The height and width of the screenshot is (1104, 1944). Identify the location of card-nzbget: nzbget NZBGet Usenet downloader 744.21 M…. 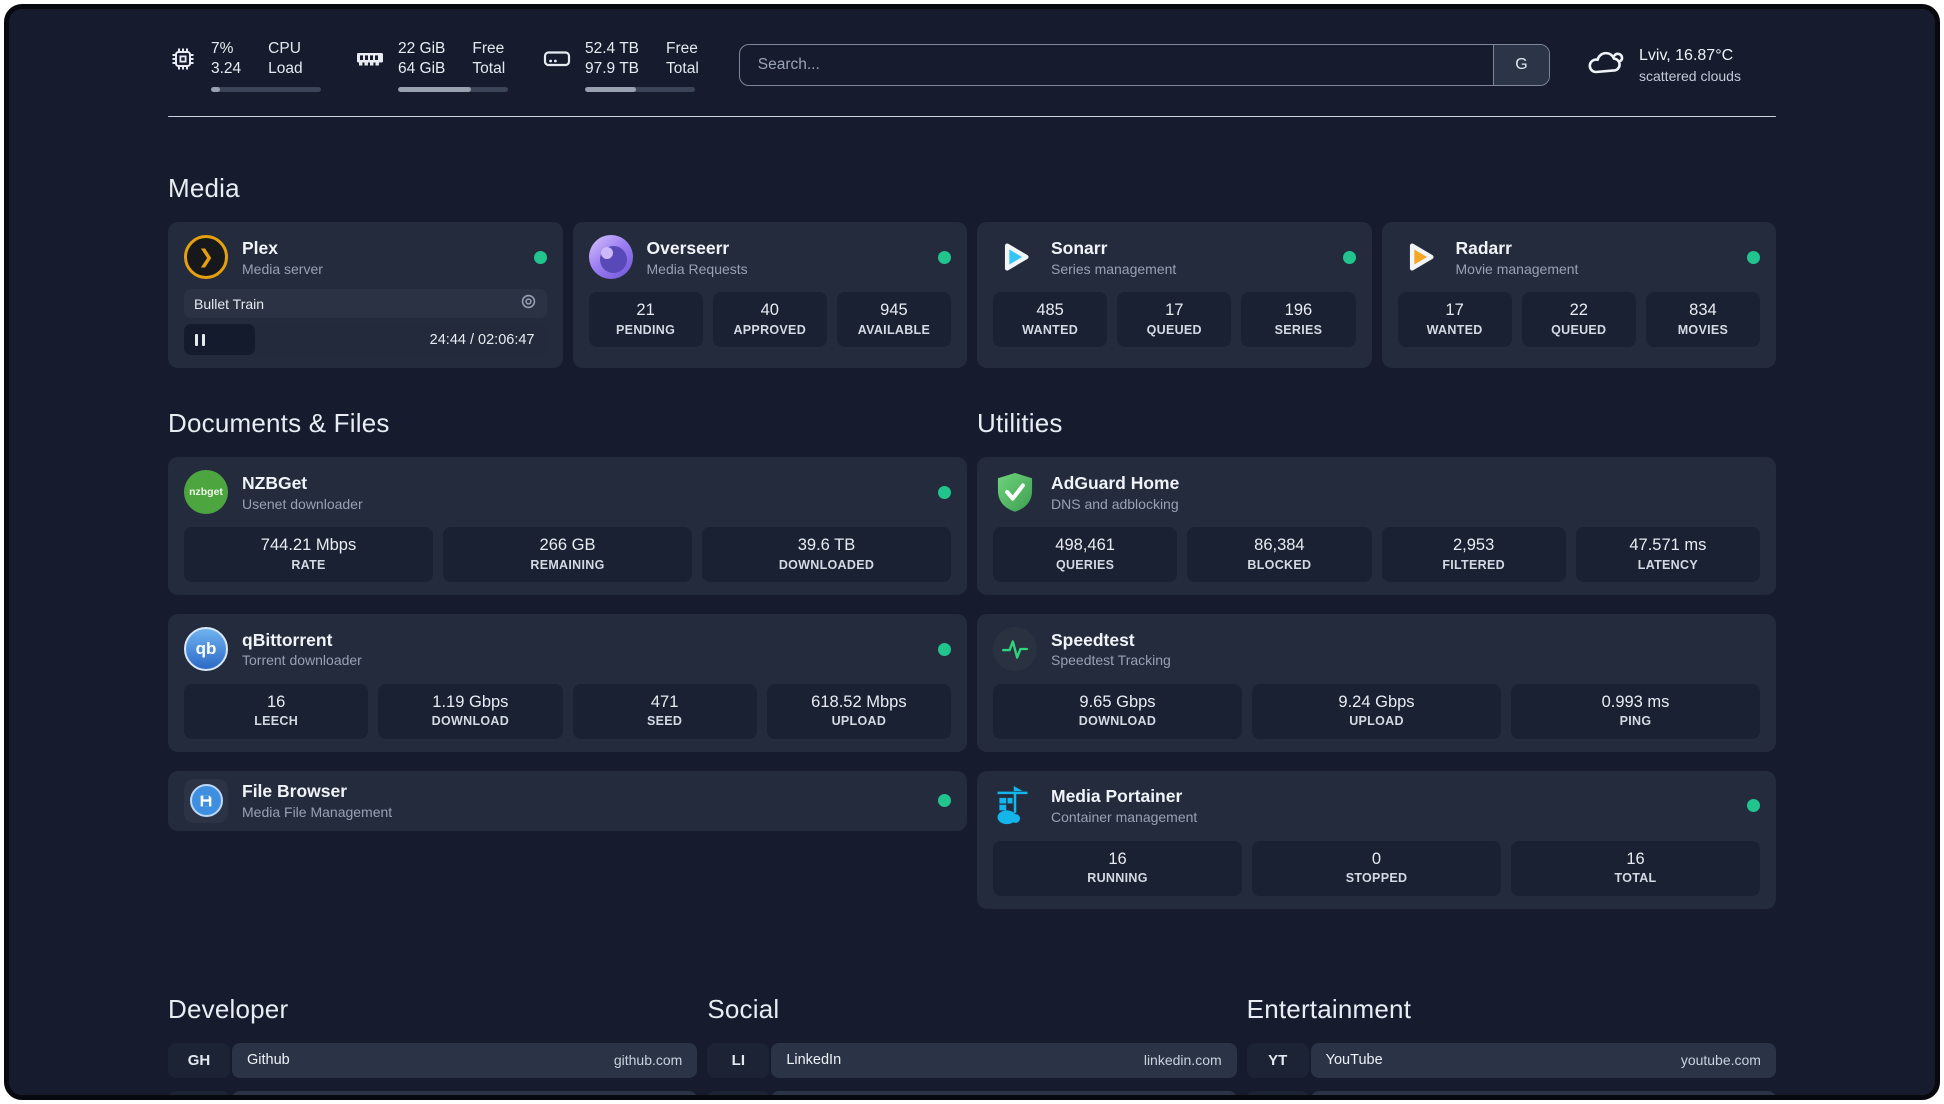
(567, 526).